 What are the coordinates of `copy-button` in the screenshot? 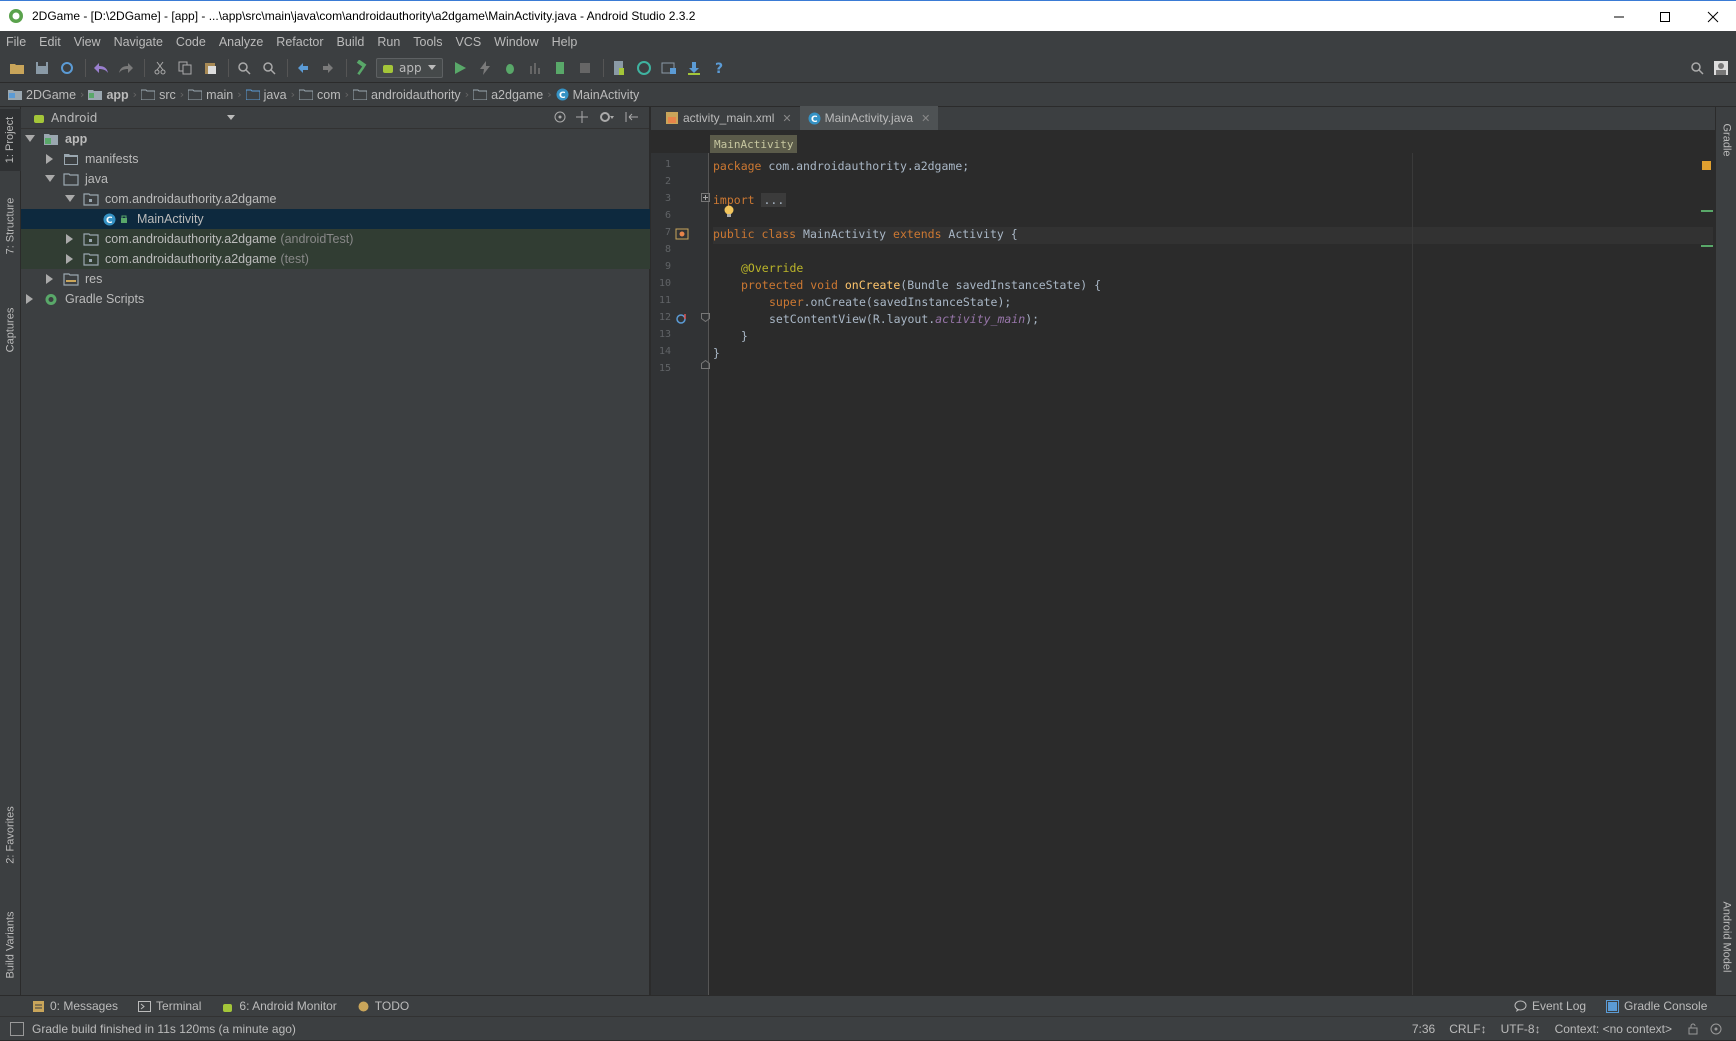 It's located at (185, 68).